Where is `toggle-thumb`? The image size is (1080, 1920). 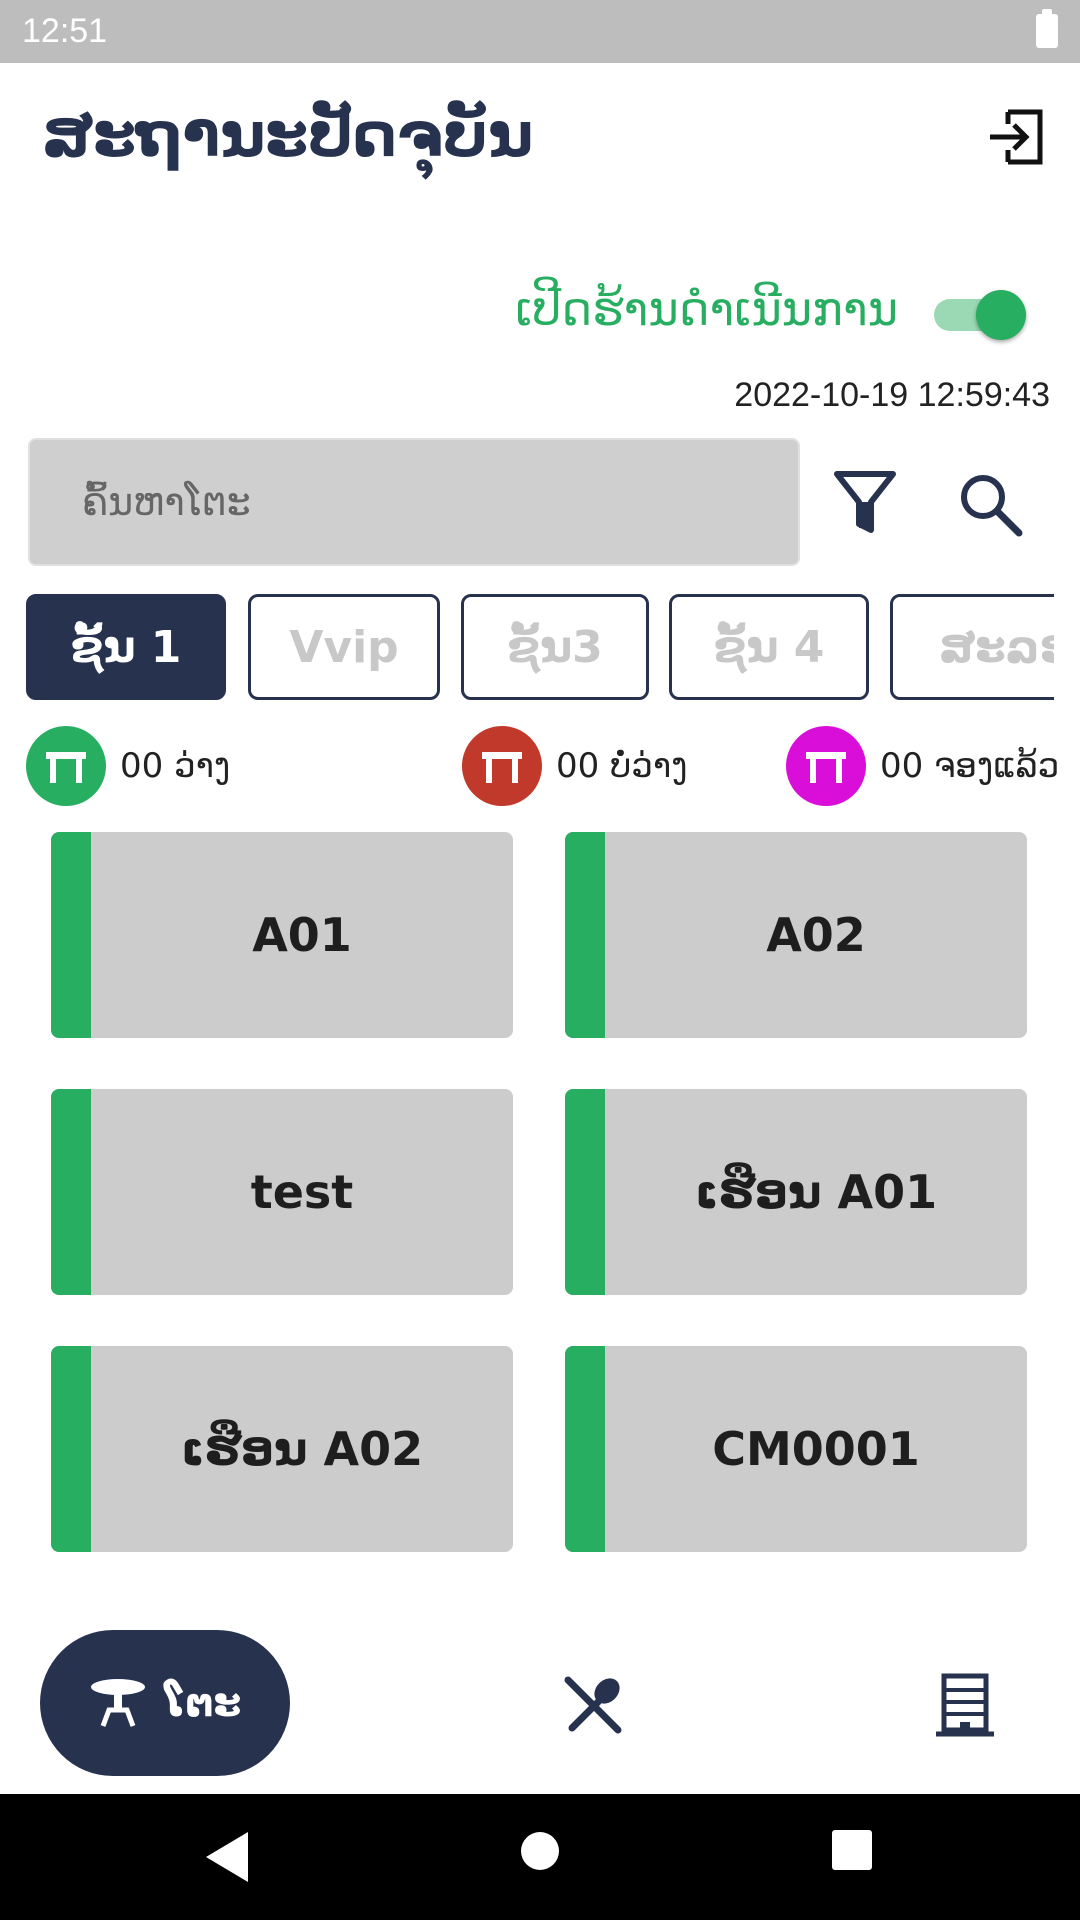 toggle-thumb is located at coordinates (1001, 315).